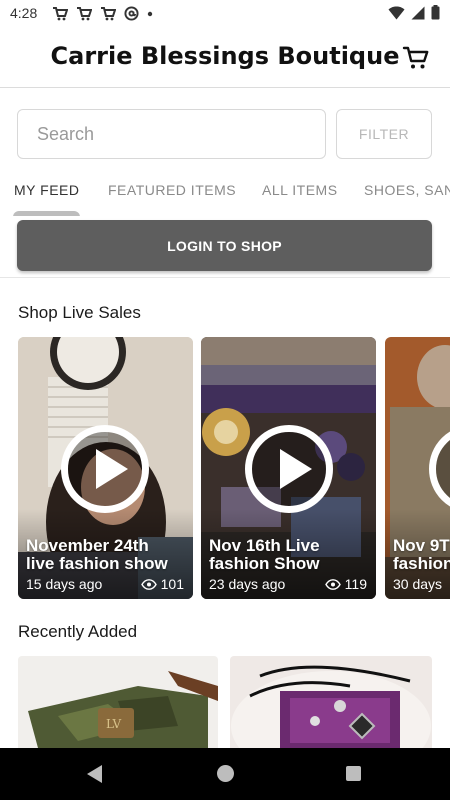  Describe the element at coordinates (384, 134) in the screenshot. I see `filter-button: FILTER` at that location.